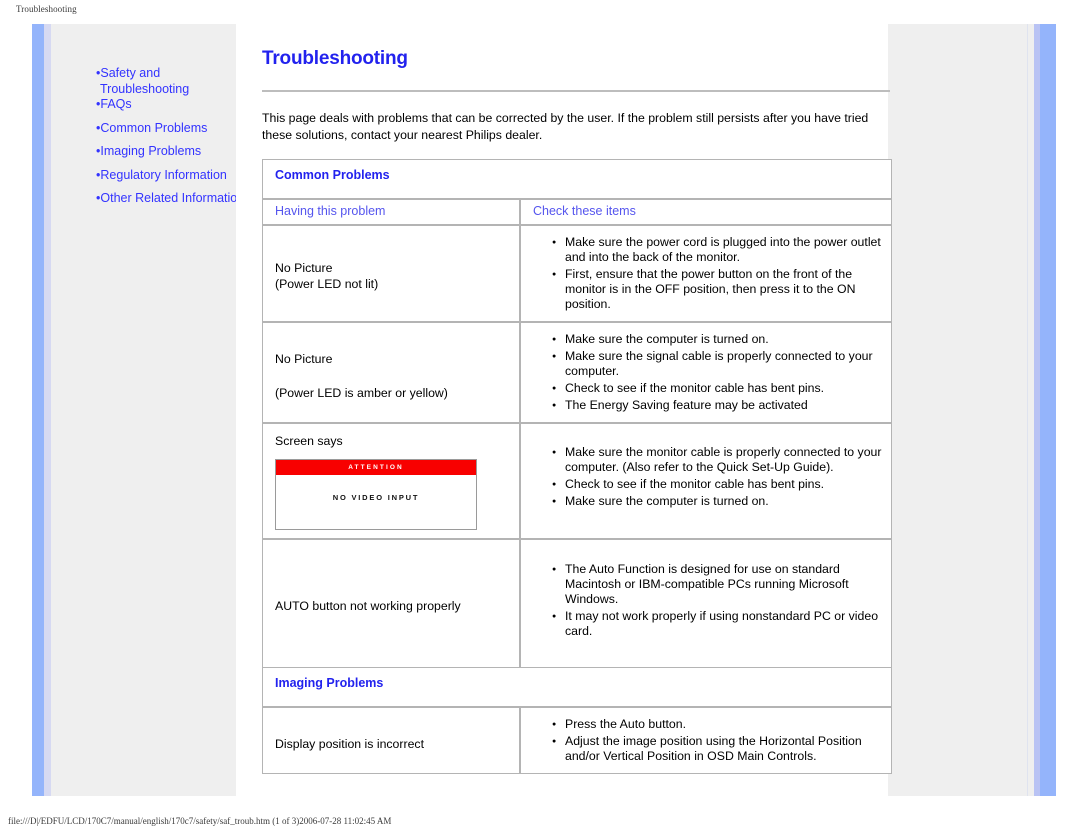 The width and height of the screenshot is (1080, 834). I want to click on problem-cell: Display position is incorrect, so click(391, 740).